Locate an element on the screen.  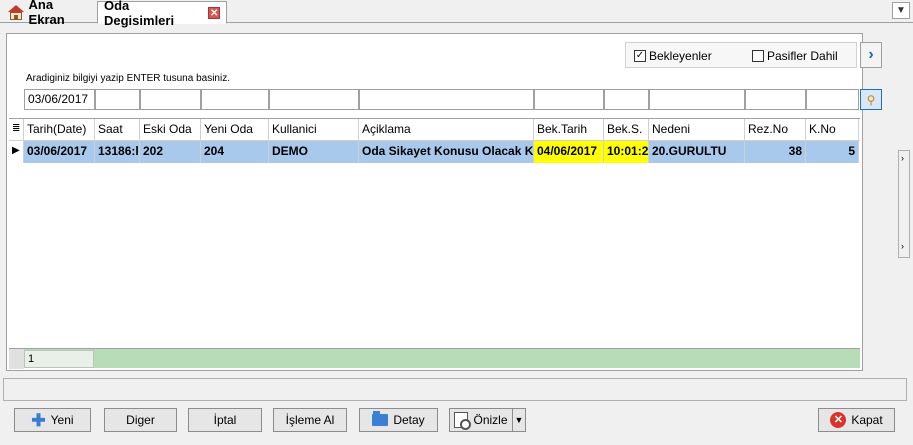
tab-oda-degisimleri: Oda Degisimleri ✕ is located at coordinates (162, 14).